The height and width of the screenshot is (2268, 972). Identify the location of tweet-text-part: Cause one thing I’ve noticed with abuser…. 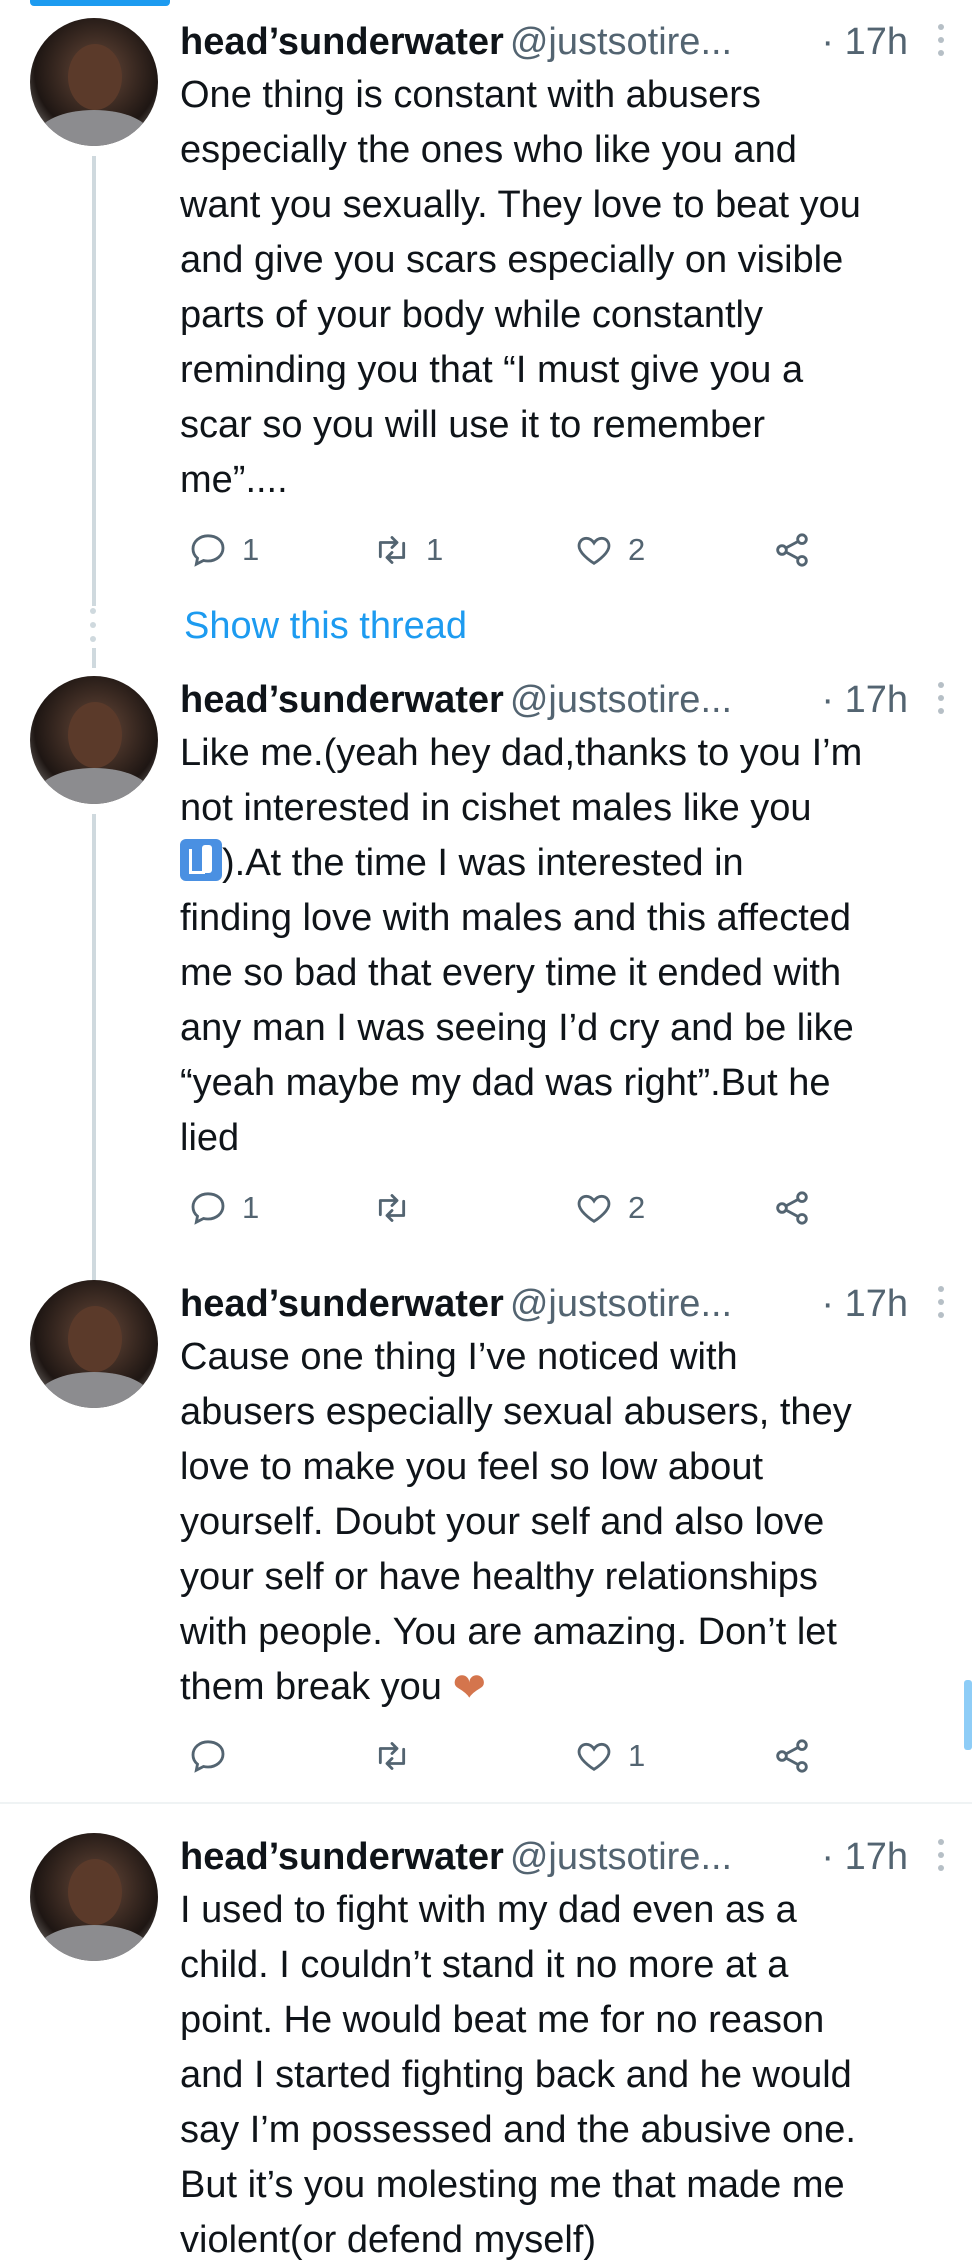
(516, 1522).